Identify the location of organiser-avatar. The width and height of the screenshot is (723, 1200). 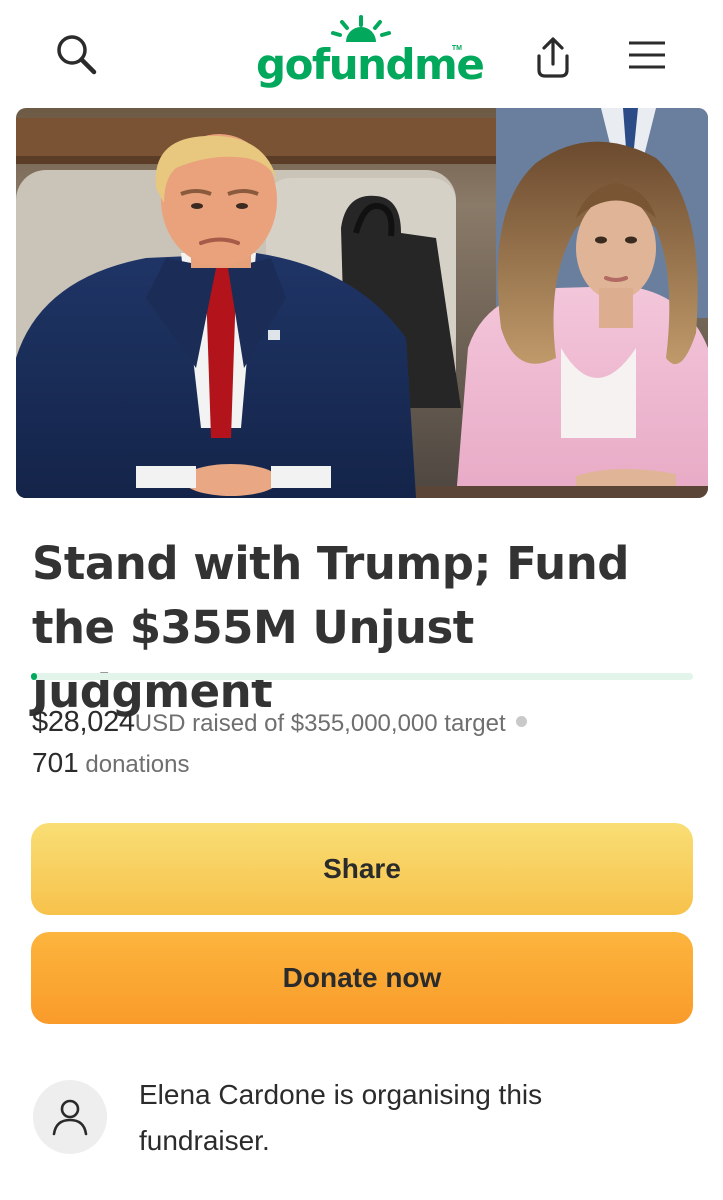
(70, 1117).